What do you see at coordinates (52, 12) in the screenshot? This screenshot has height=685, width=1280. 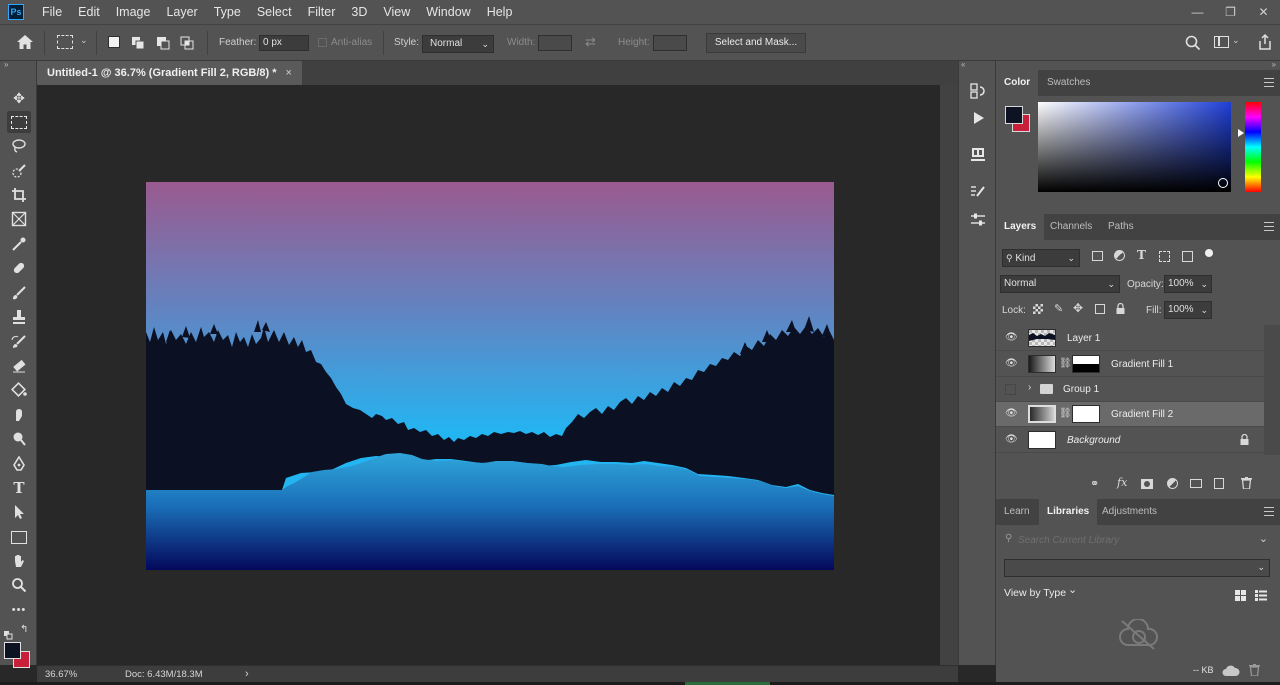 I see `menu-file: File` at bounding box center [52, 12].